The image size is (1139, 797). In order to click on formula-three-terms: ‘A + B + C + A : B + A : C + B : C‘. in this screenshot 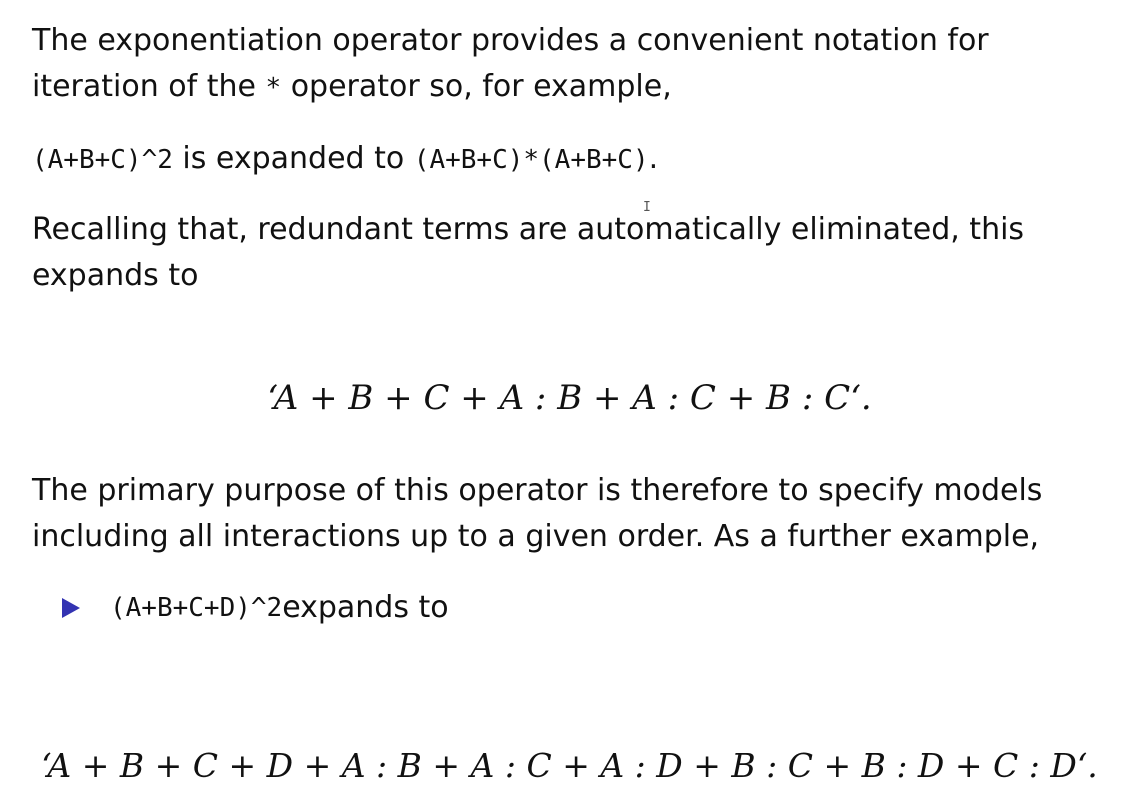, I will do `click(569, 398)`.